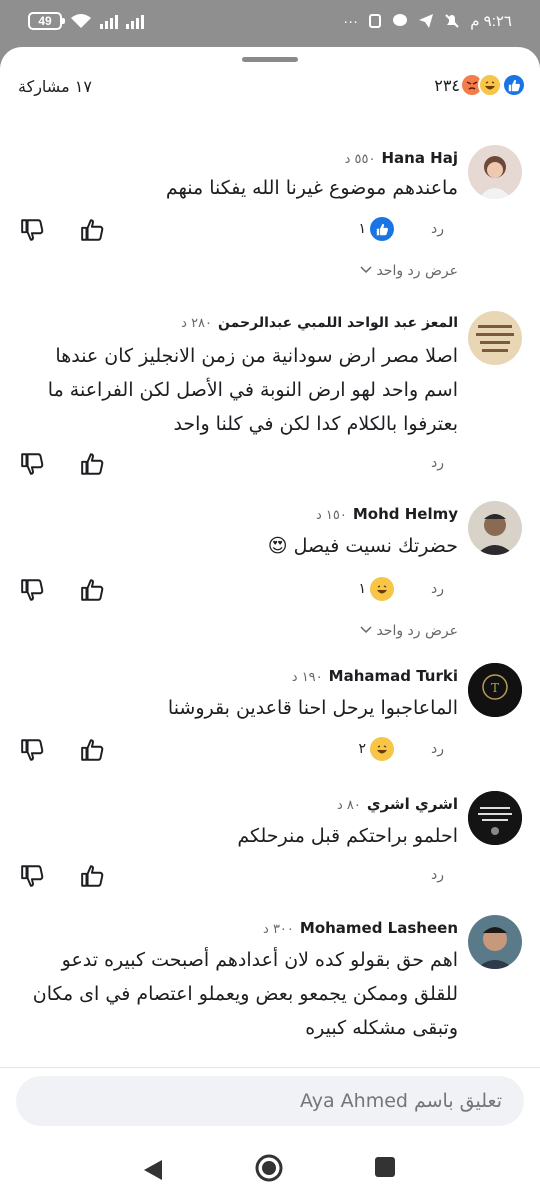  I want to click on comment-time: ١٩٠ د, so click(307, 677).